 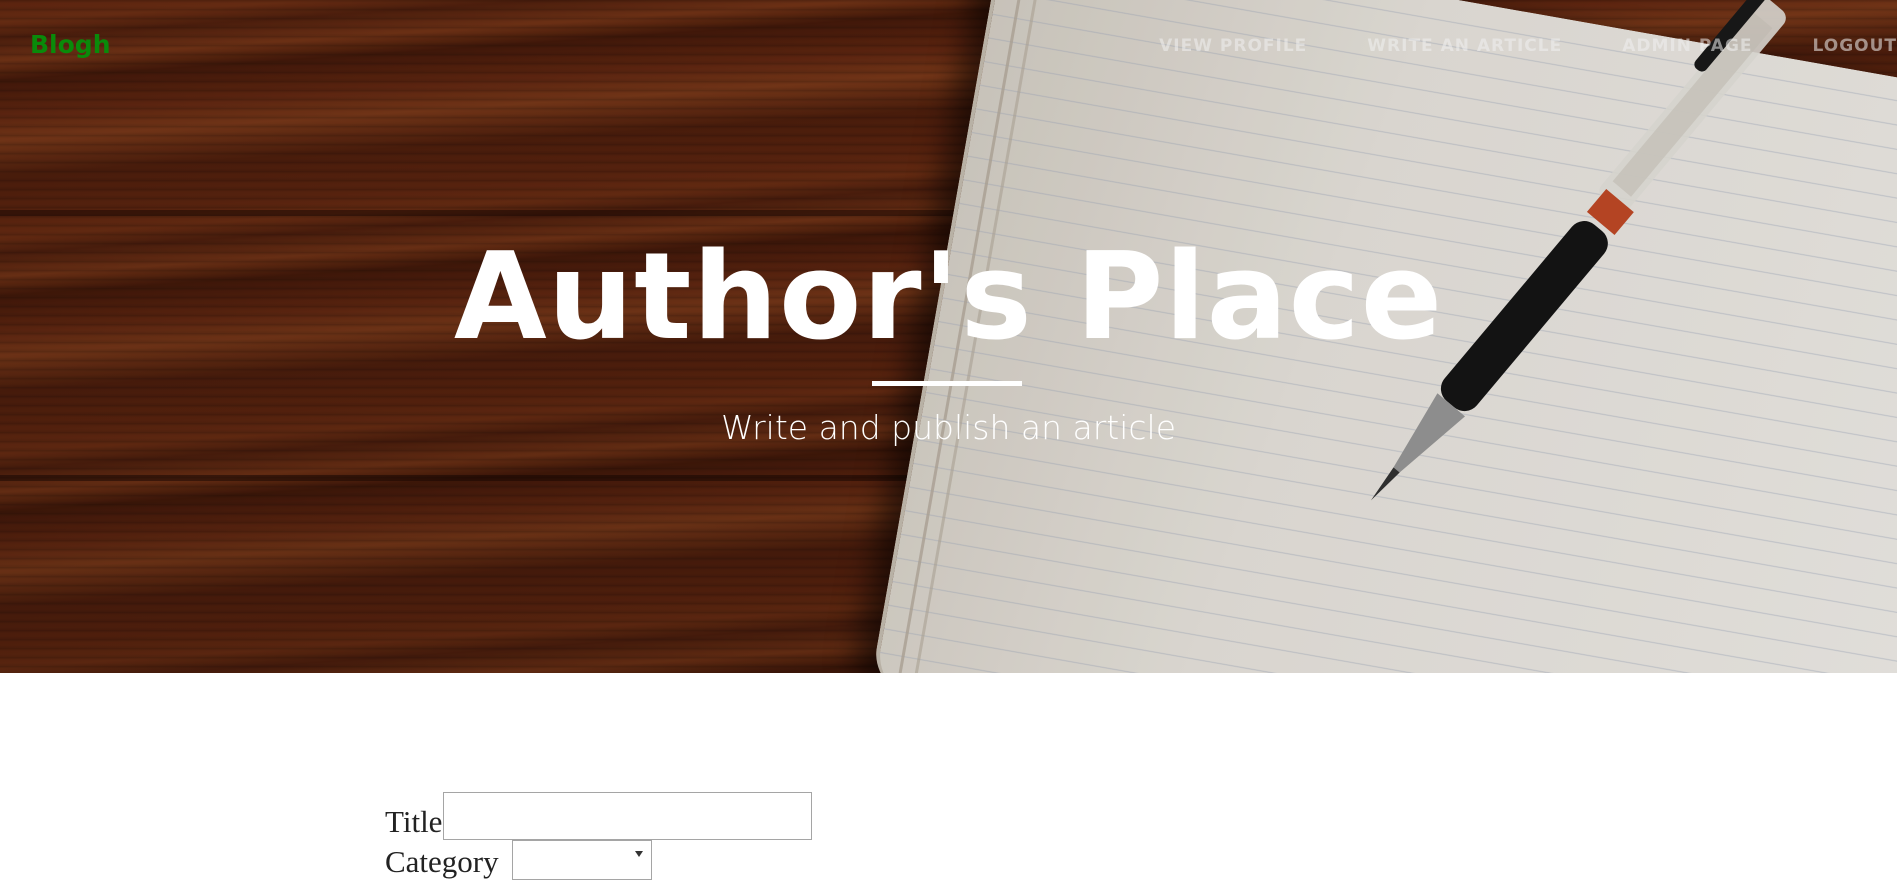 What do you see at coordinates (1233, 46) in the screenshot?
I see `nav-view-profile: VIEW PROFILE` at bounding box center [1233, 46].